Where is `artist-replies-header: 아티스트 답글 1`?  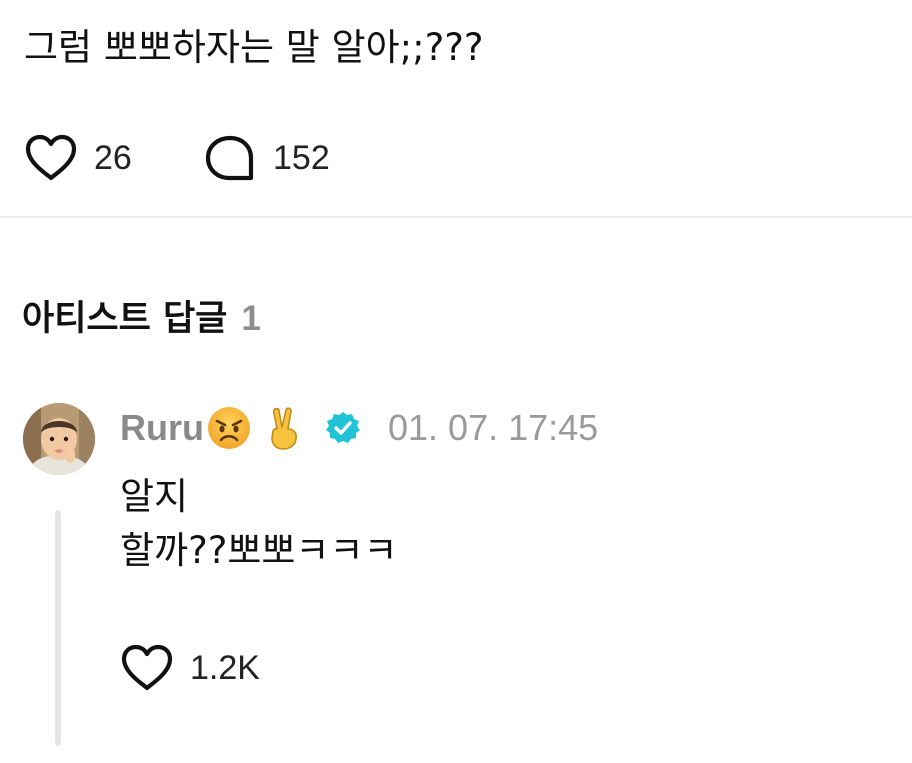
artist-replies-header: 아티스트 답글 1 is located at coordinates (141, 315).